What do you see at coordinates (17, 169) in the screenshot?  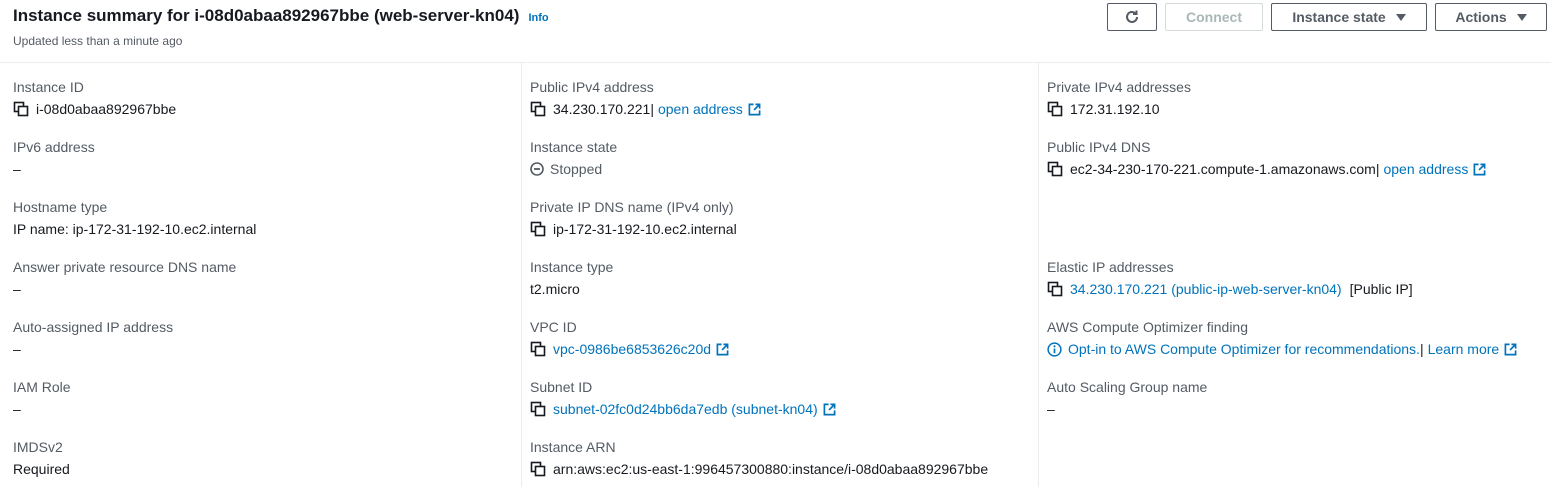 I see `ipv6-value: –` at bounding box center [17, 169].